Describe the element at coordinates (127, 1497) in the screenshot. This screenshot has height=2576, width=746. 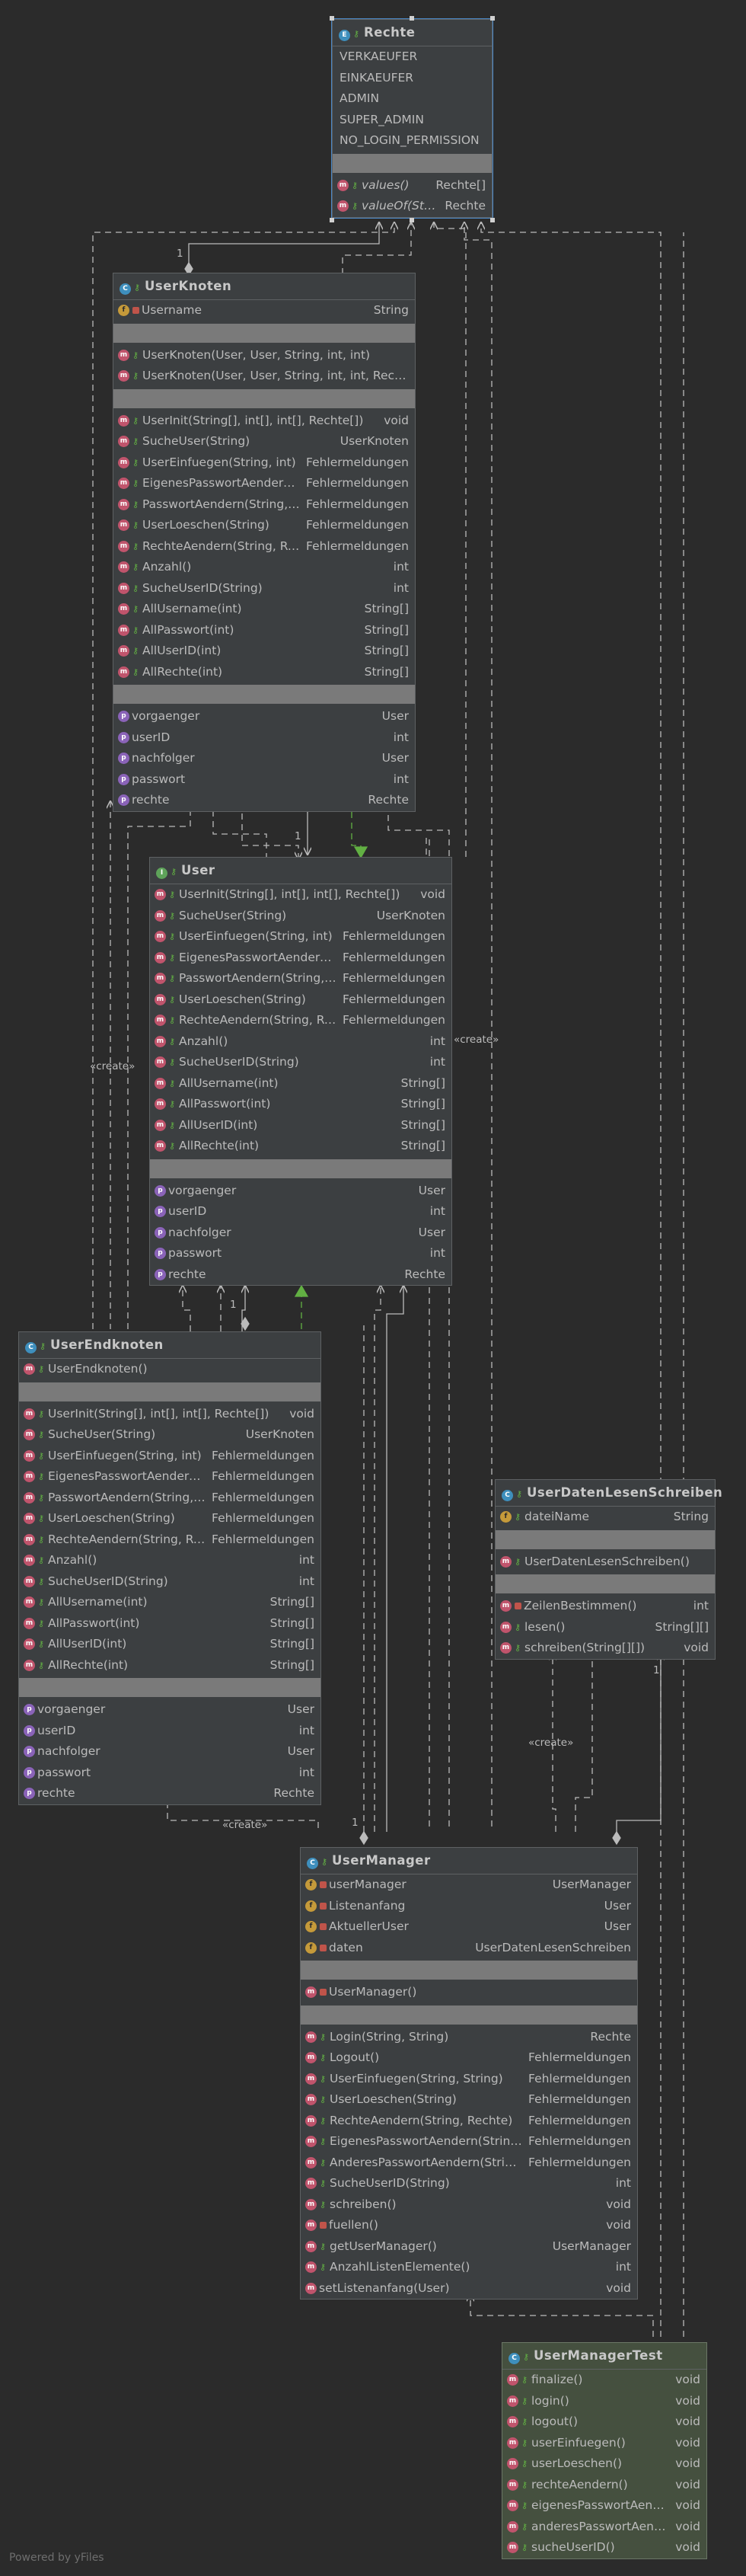
I see `member-label: PasswortAendern(String, int)` at that location.